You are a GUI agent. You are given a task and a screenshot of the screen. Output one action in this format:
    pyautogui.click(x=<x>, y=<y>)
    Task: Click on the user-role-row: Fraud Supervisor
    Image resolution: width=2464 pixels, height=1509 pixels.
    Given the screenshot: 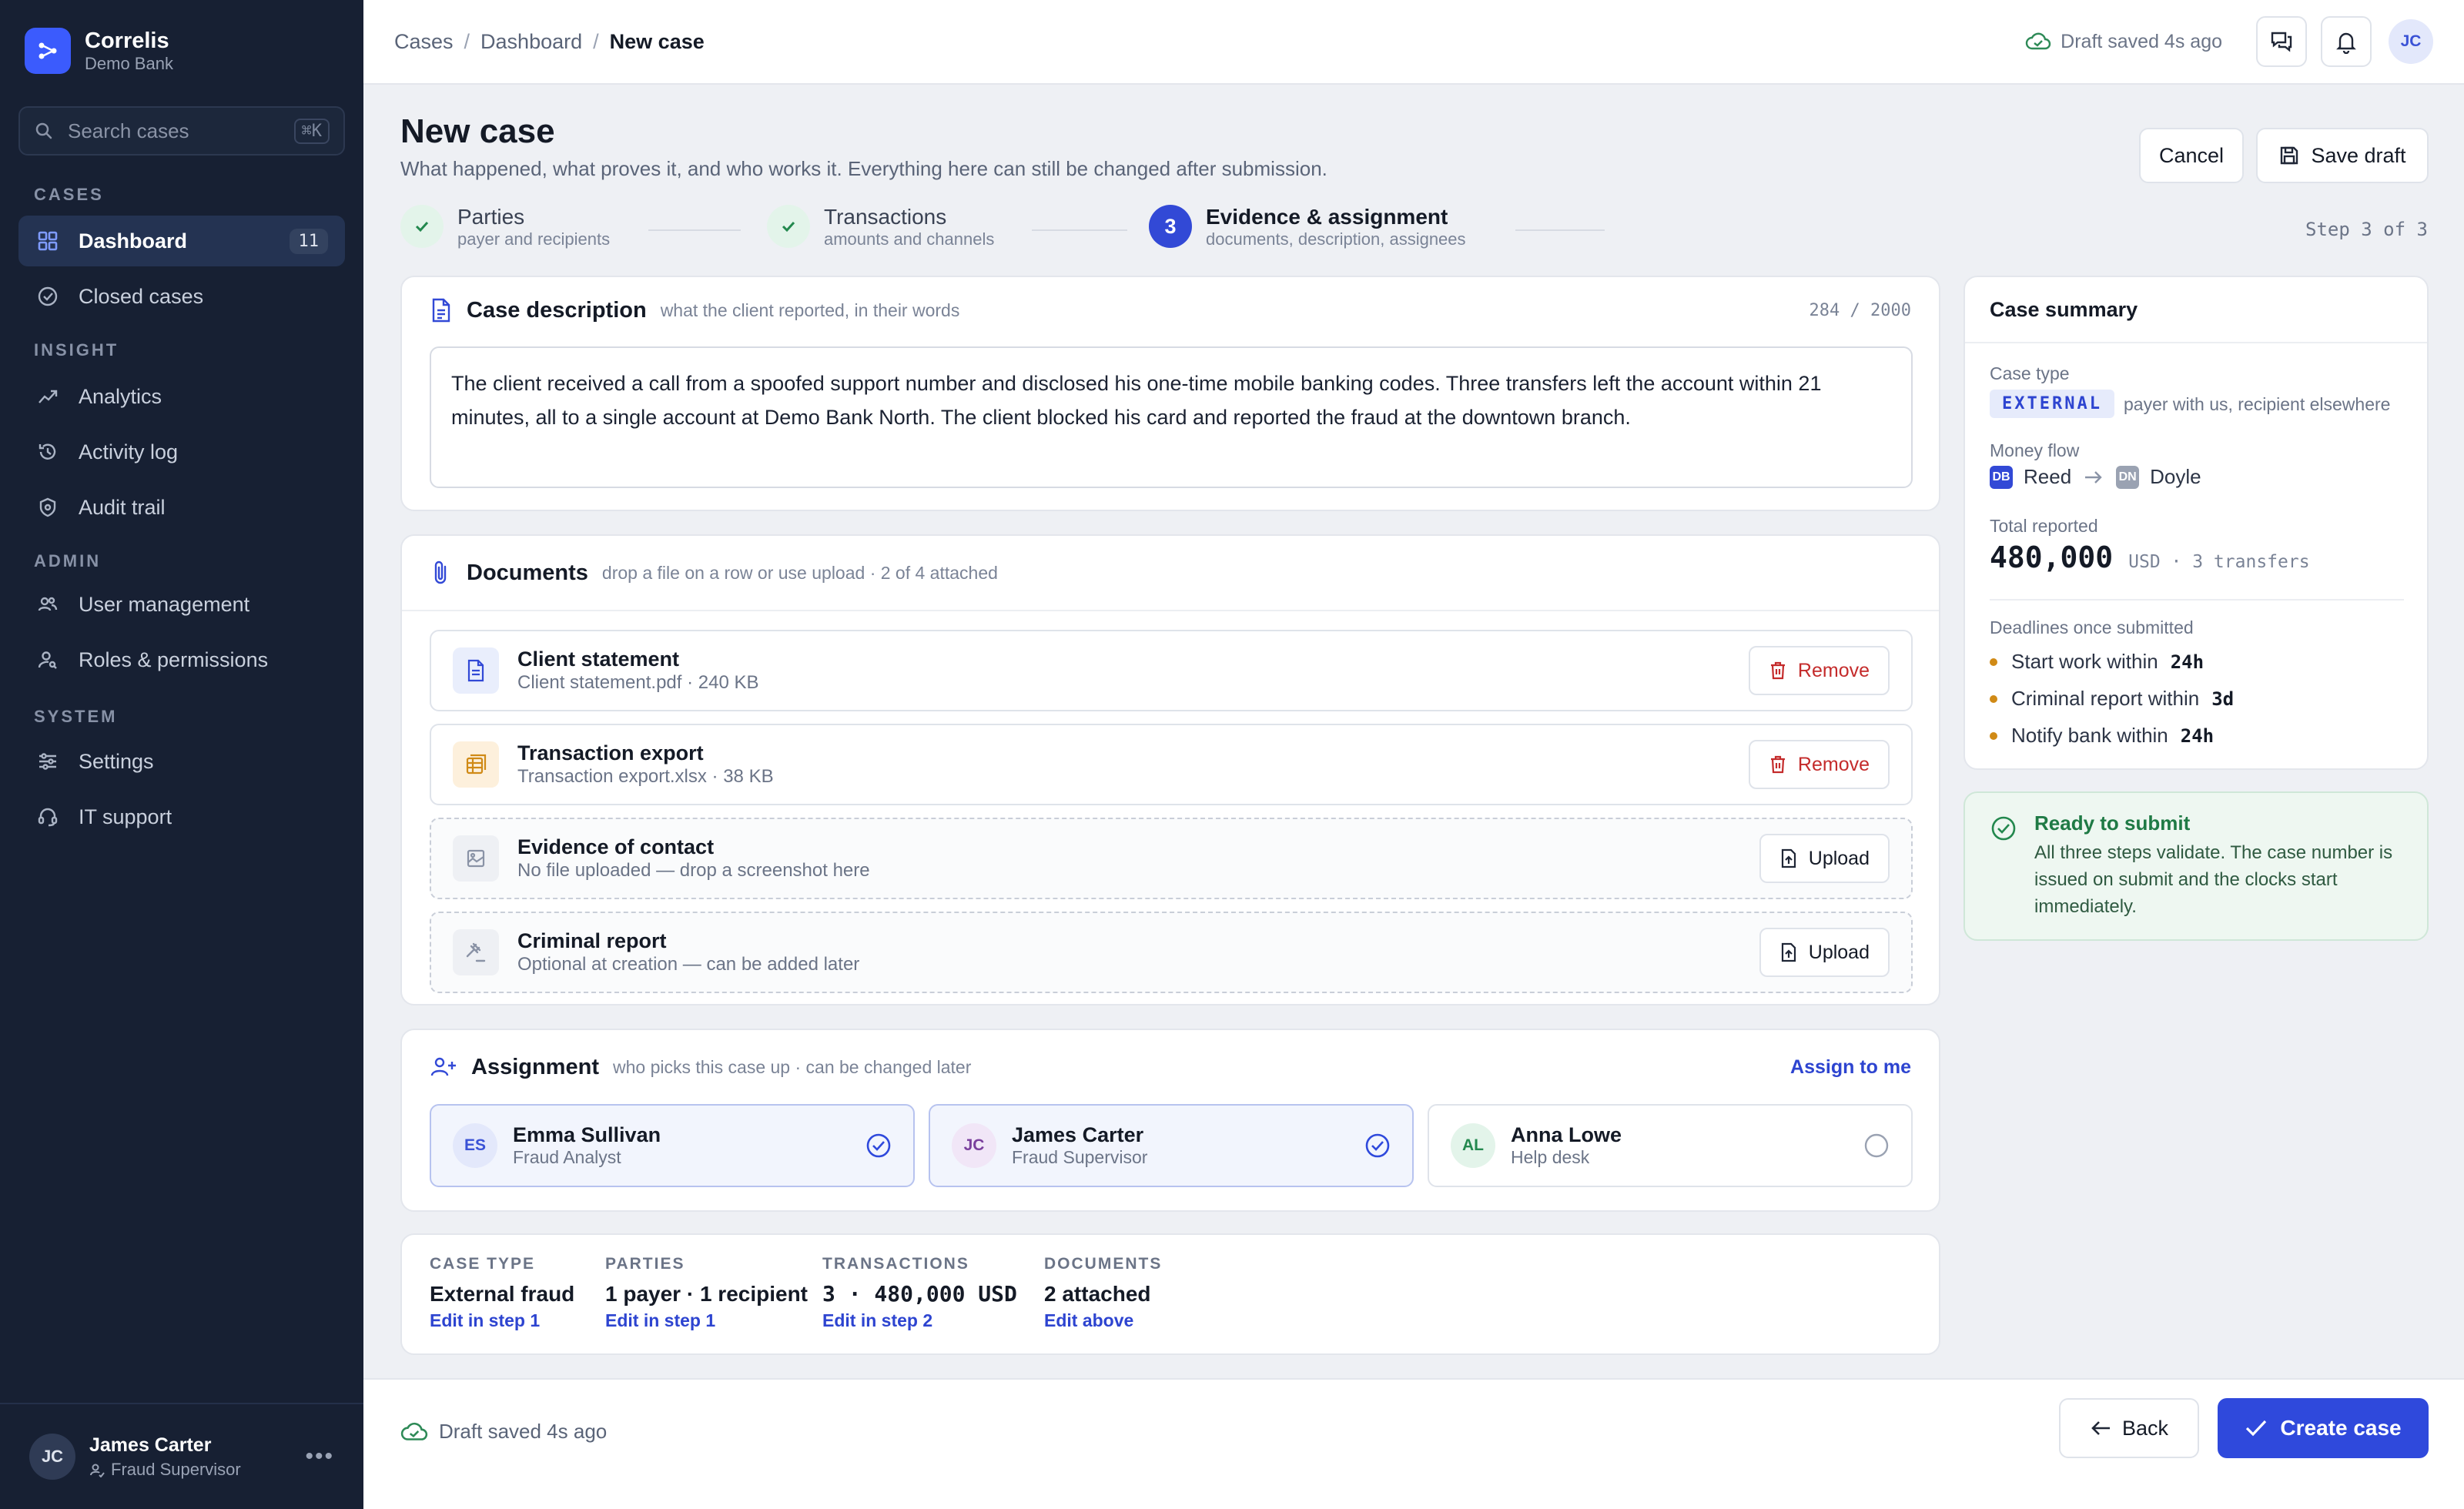 What is the action you would take?
    pyautogui.click(x=197, y=1470)
    